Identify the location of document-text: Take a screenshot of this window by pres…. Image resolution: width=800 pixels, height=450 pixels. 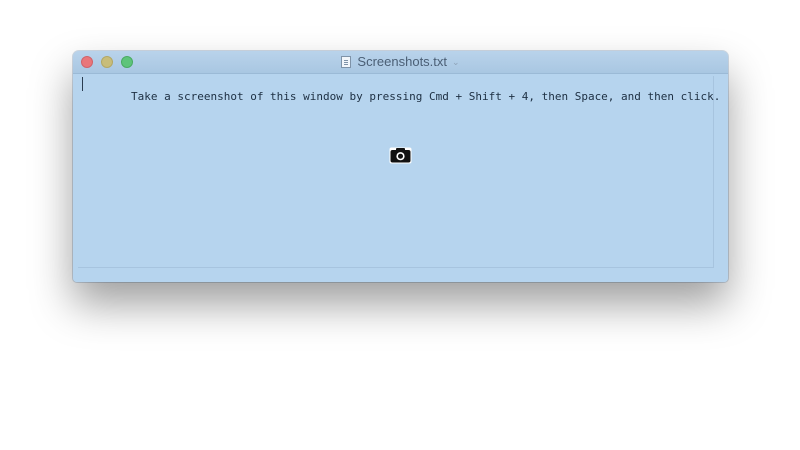
(425, 96).